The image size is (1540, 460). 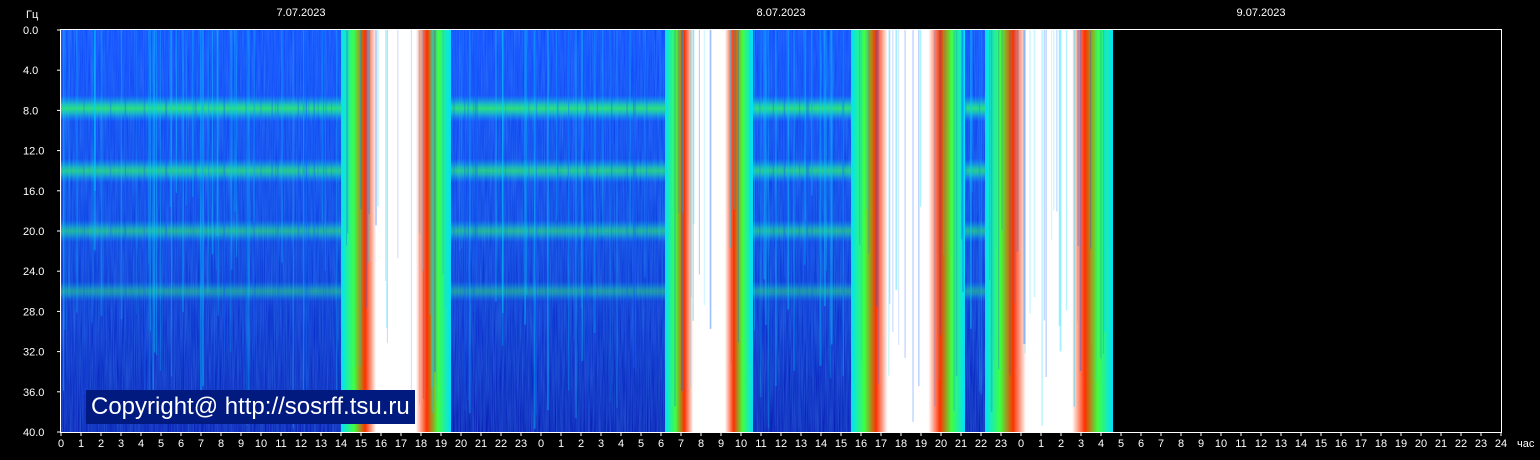 I want to click on copyright-watermark: Copyright@ http://sosrff.tsu.ru, so click(x=250, y=407).